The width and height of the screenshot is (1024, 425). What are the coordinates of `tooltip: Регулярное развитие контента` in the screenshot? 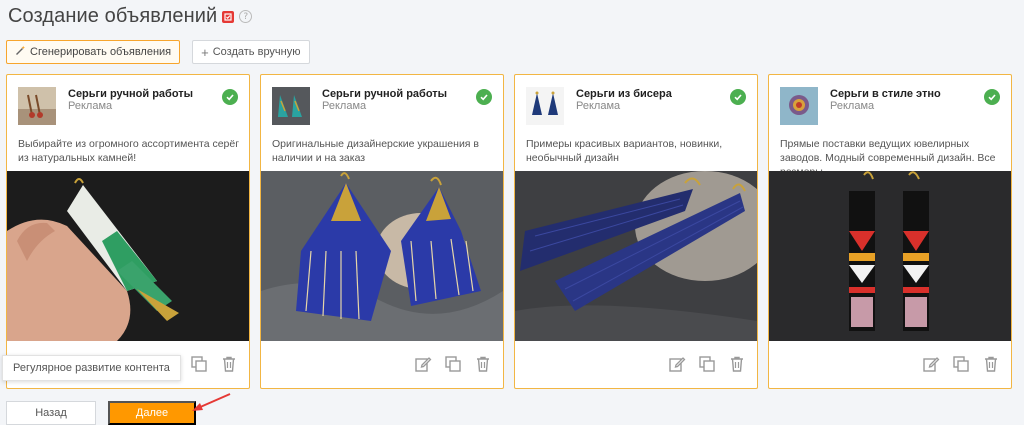 It's located at (91, 368).